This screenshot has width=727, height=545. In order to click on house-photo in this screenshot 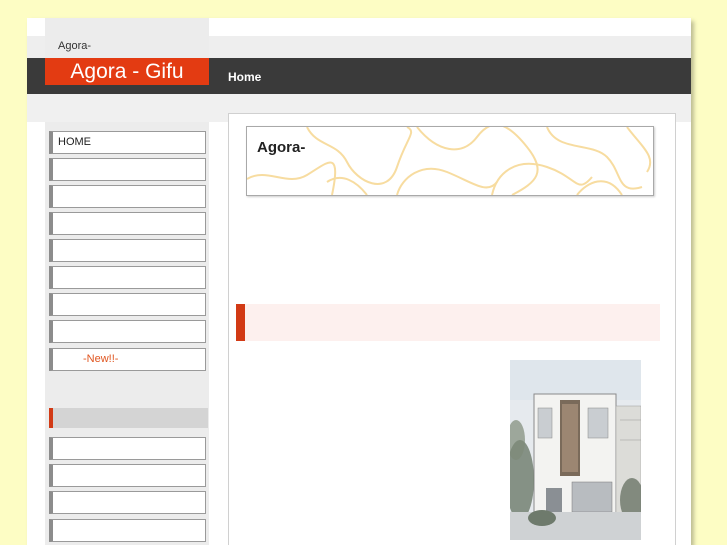, I will do `click(575, 450)`.